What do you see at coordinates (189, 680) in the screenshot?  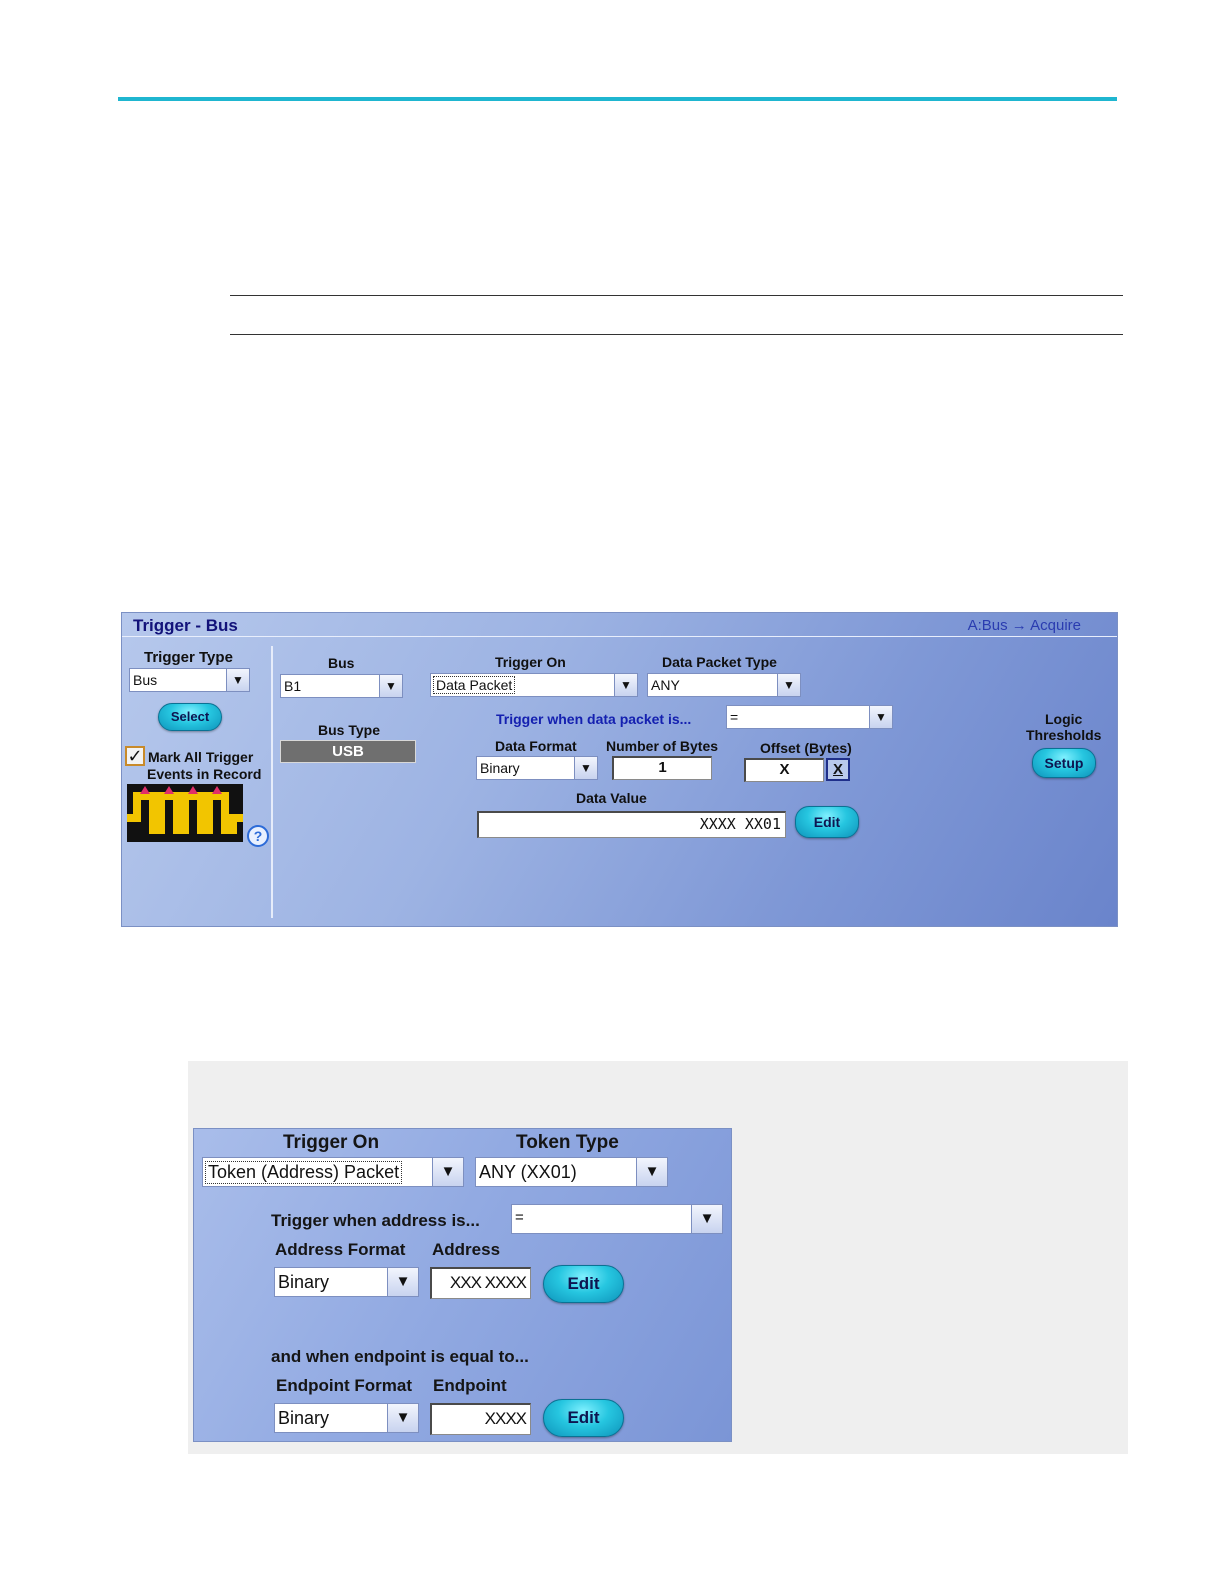 I see `trigger-type-dropdown: Bus ▼` at bounding box center [189, 680].